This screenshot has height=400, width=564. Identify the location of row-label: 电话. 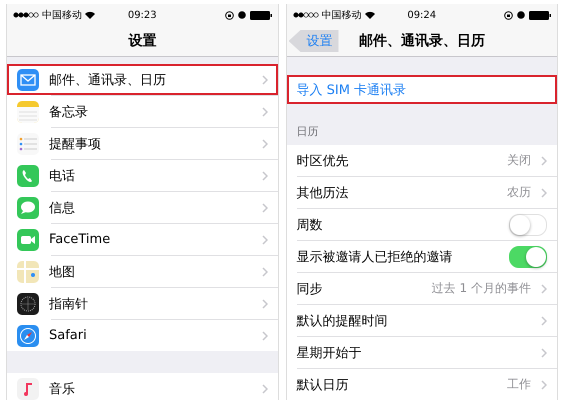
(62, 176).